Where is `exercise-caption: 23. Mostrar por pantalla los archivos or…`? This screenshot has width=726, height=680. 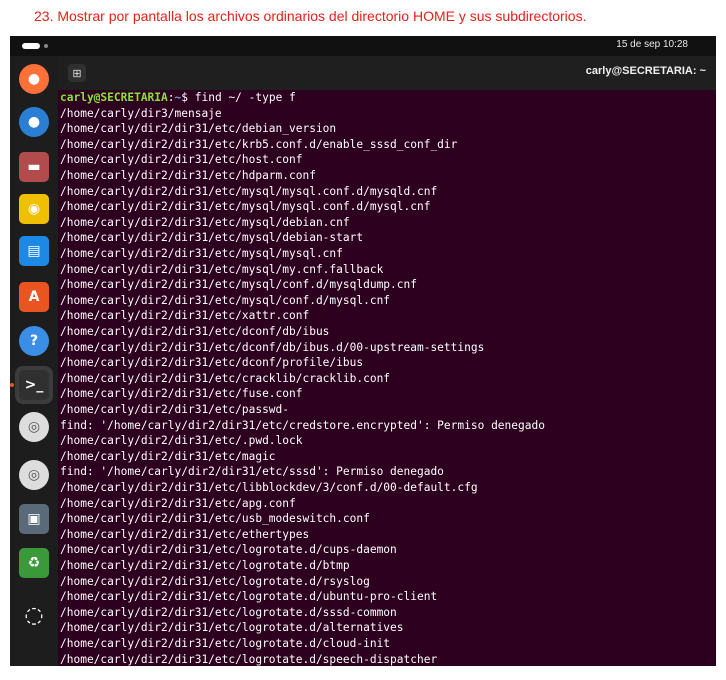
exercise-caption: 23. Mostrar por pantalla los archivos or… is located at coordinates (310, 16).